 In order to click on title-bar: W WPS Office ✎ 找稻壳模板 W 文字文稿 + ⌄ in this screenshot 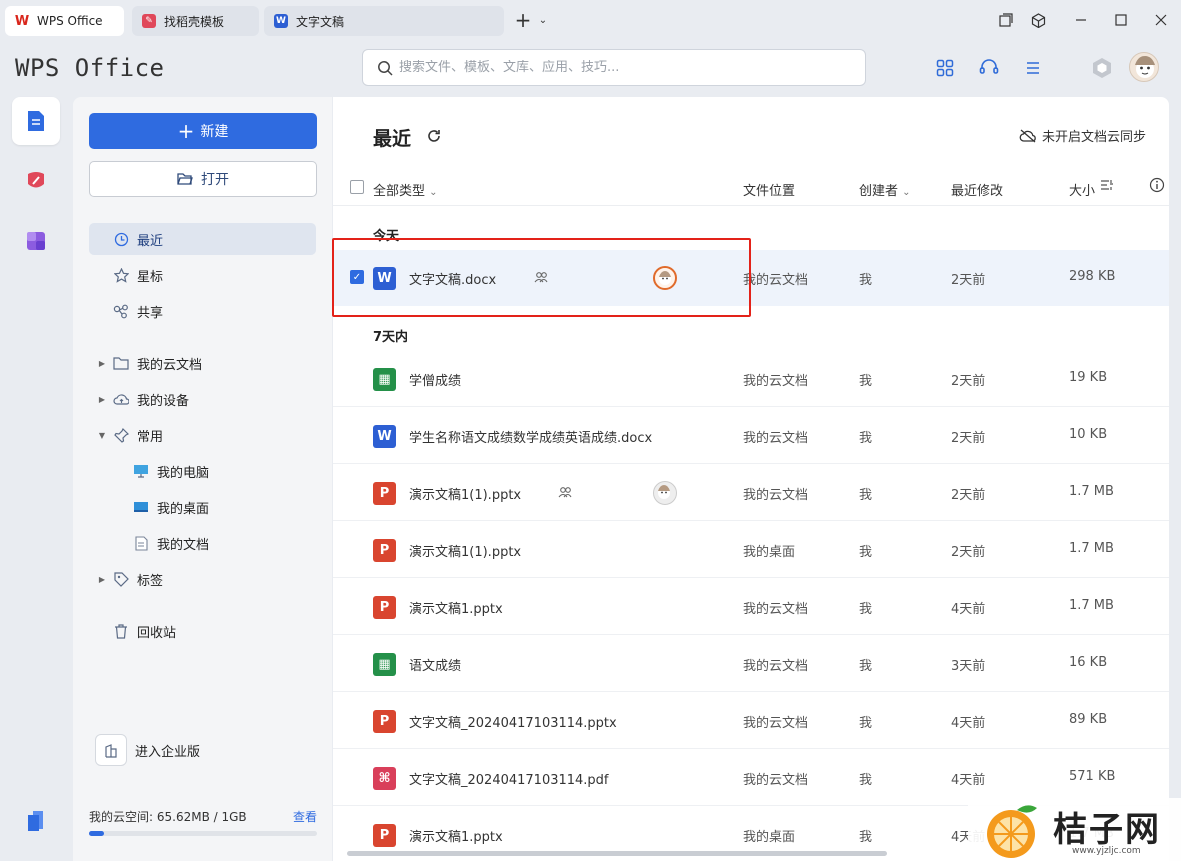, I will do `click(590, 20)`.